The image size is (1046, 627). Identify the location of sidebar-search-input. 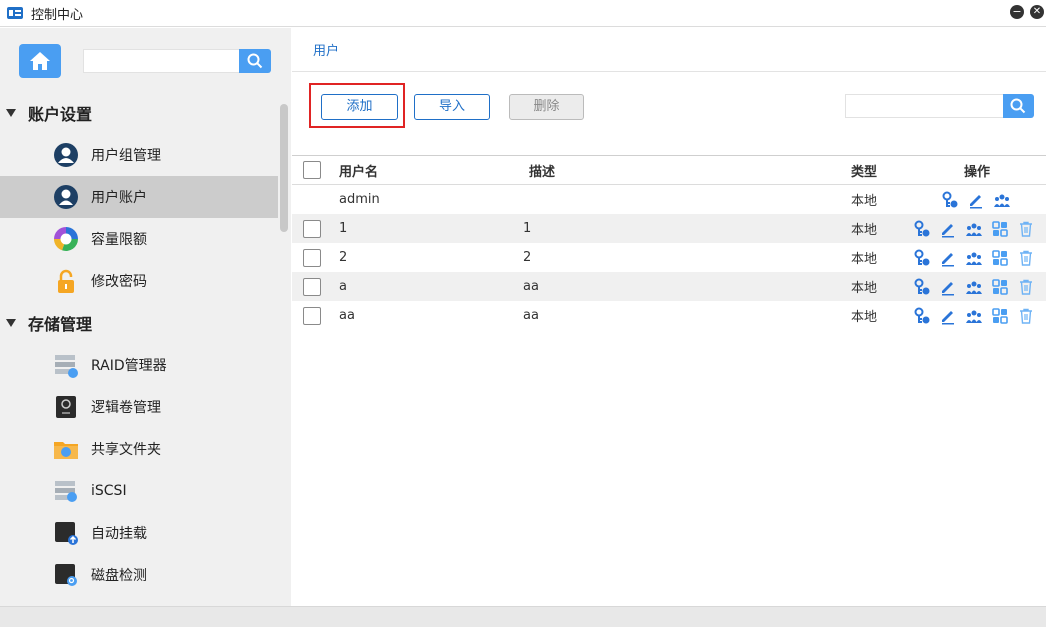
(161, 61).